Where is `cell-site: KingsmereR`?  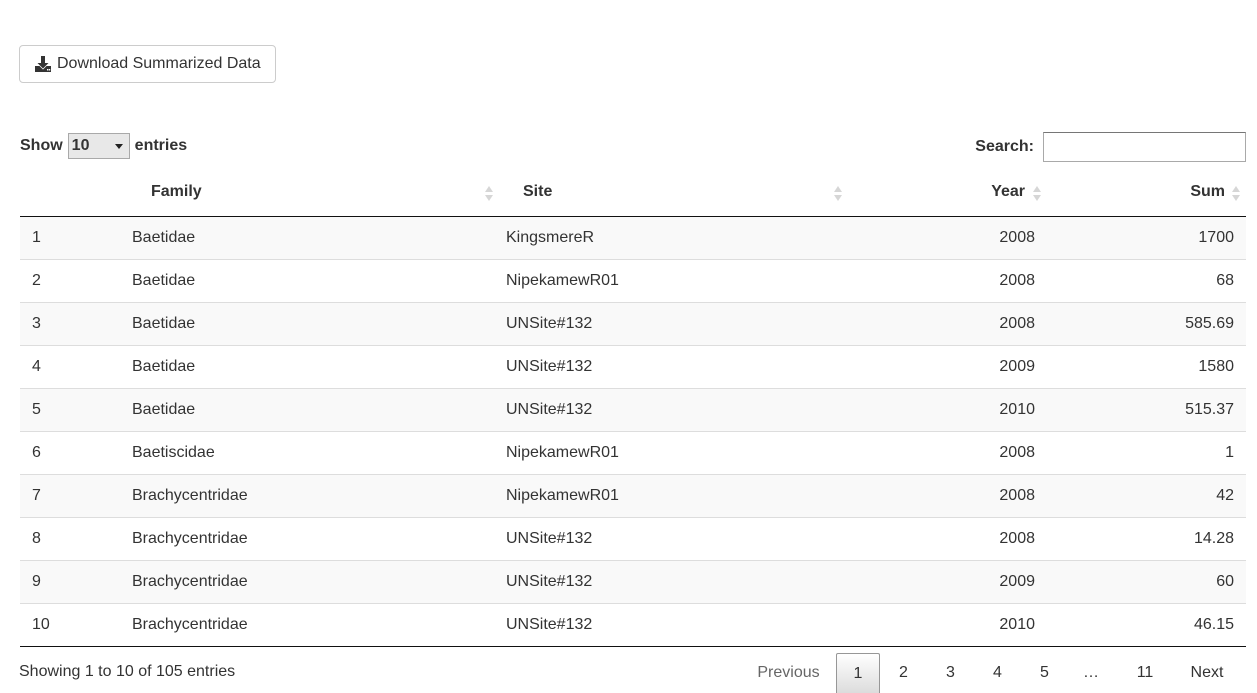
cell-site: KingsmereR is located at coordinates (550, 237).